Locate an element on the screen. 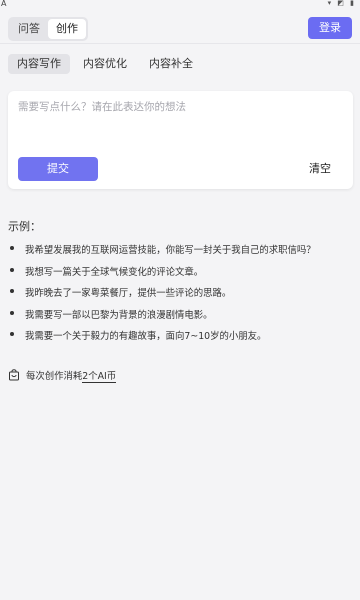 The height and width of the screenshot is (600, 360). cost-amount: 2个AI币 is located at coordinates (99, 375).